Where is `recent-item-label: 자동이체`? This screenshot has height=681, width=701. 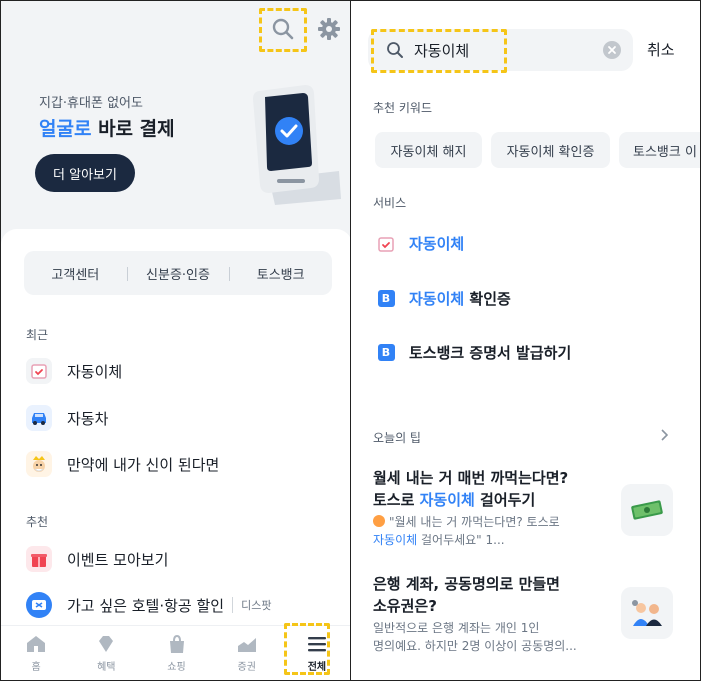
recent-item-label: 자동이체 is located at coordinates (95, 371).